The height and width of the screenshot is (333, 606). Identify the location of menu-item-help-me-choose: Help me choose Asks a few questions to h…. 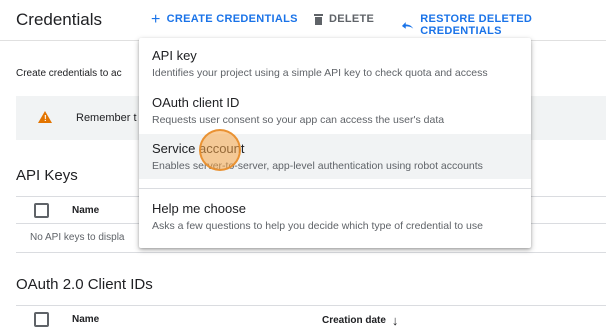
(335, 221).